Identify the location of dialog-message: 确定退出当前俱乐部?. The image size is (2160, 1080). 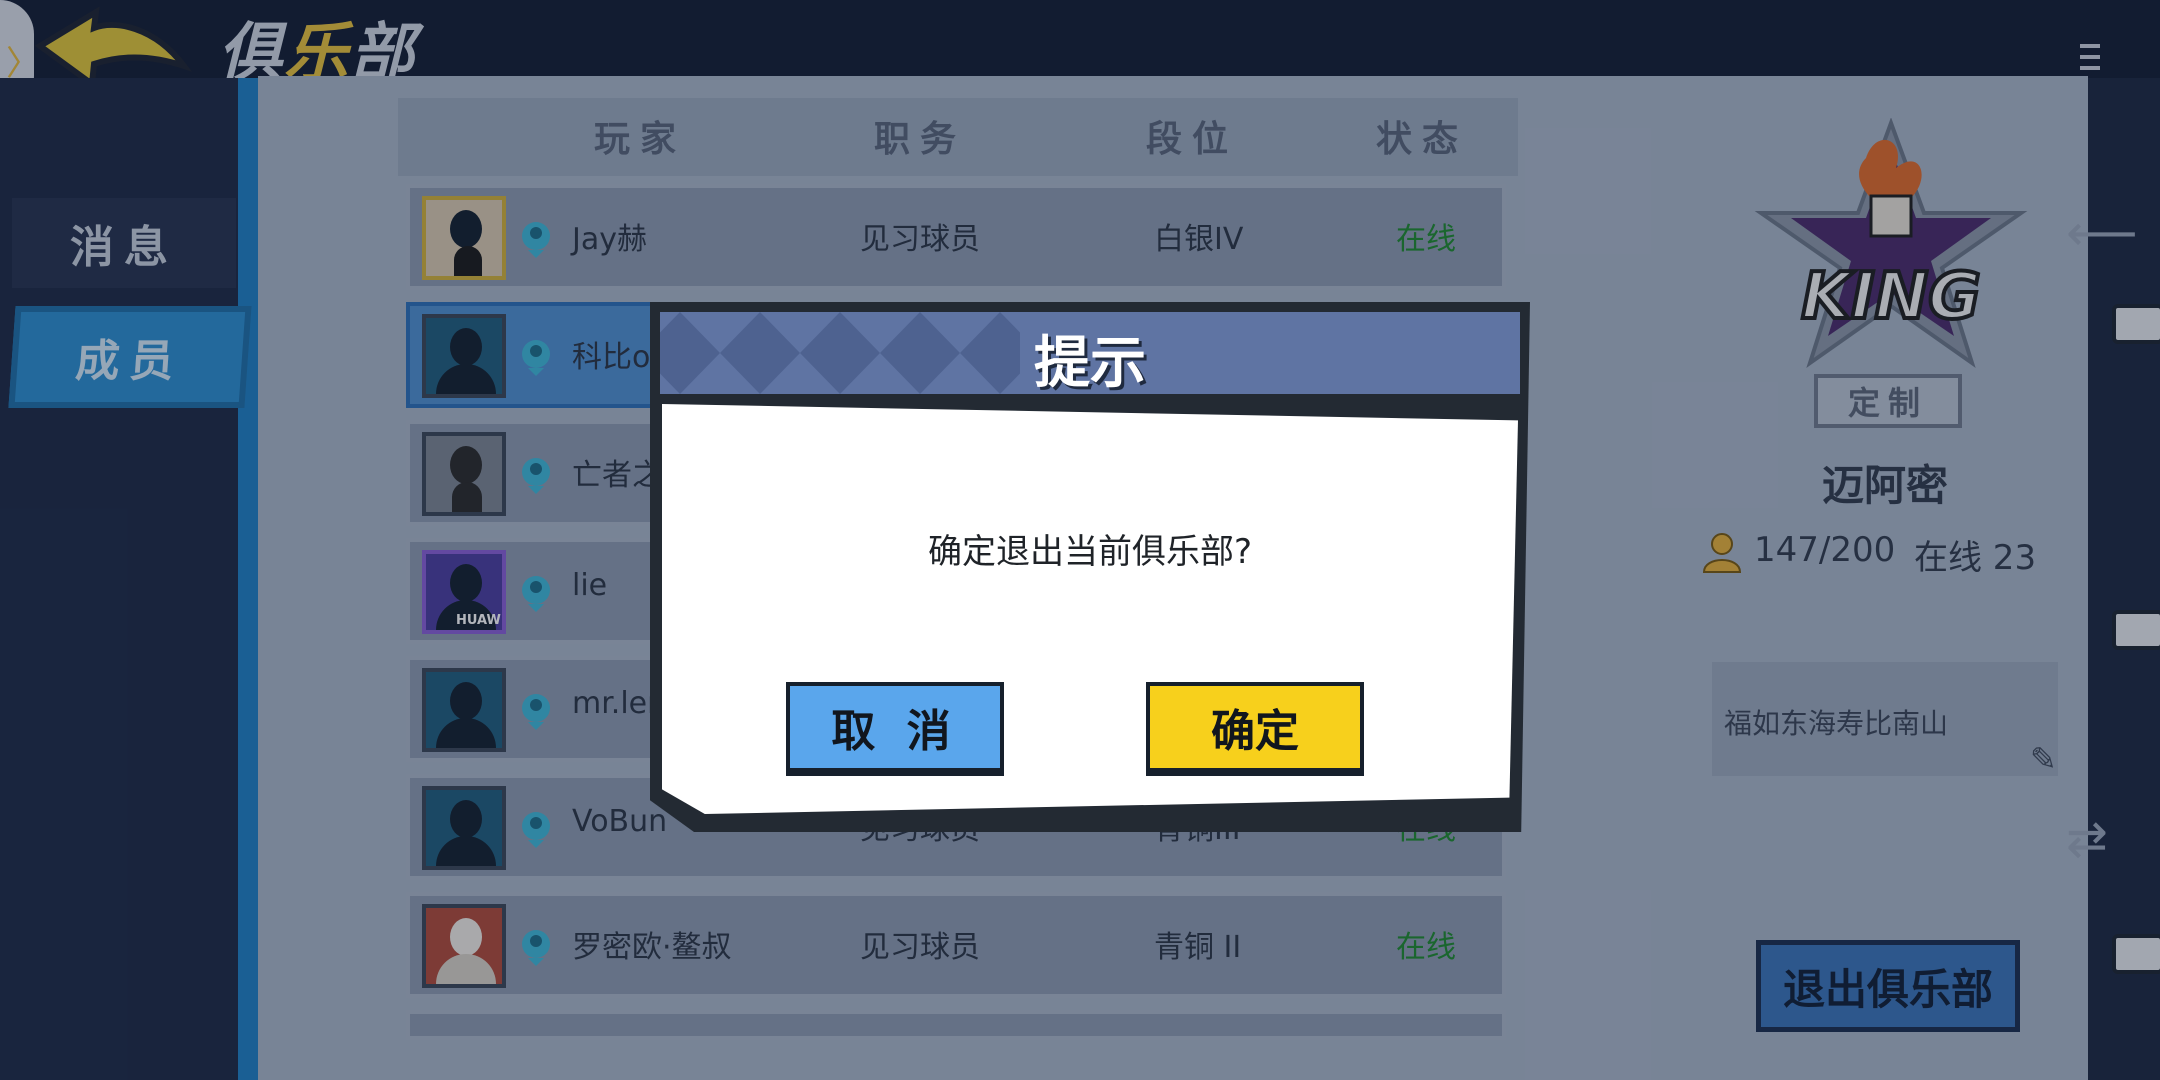
(1090, 552).